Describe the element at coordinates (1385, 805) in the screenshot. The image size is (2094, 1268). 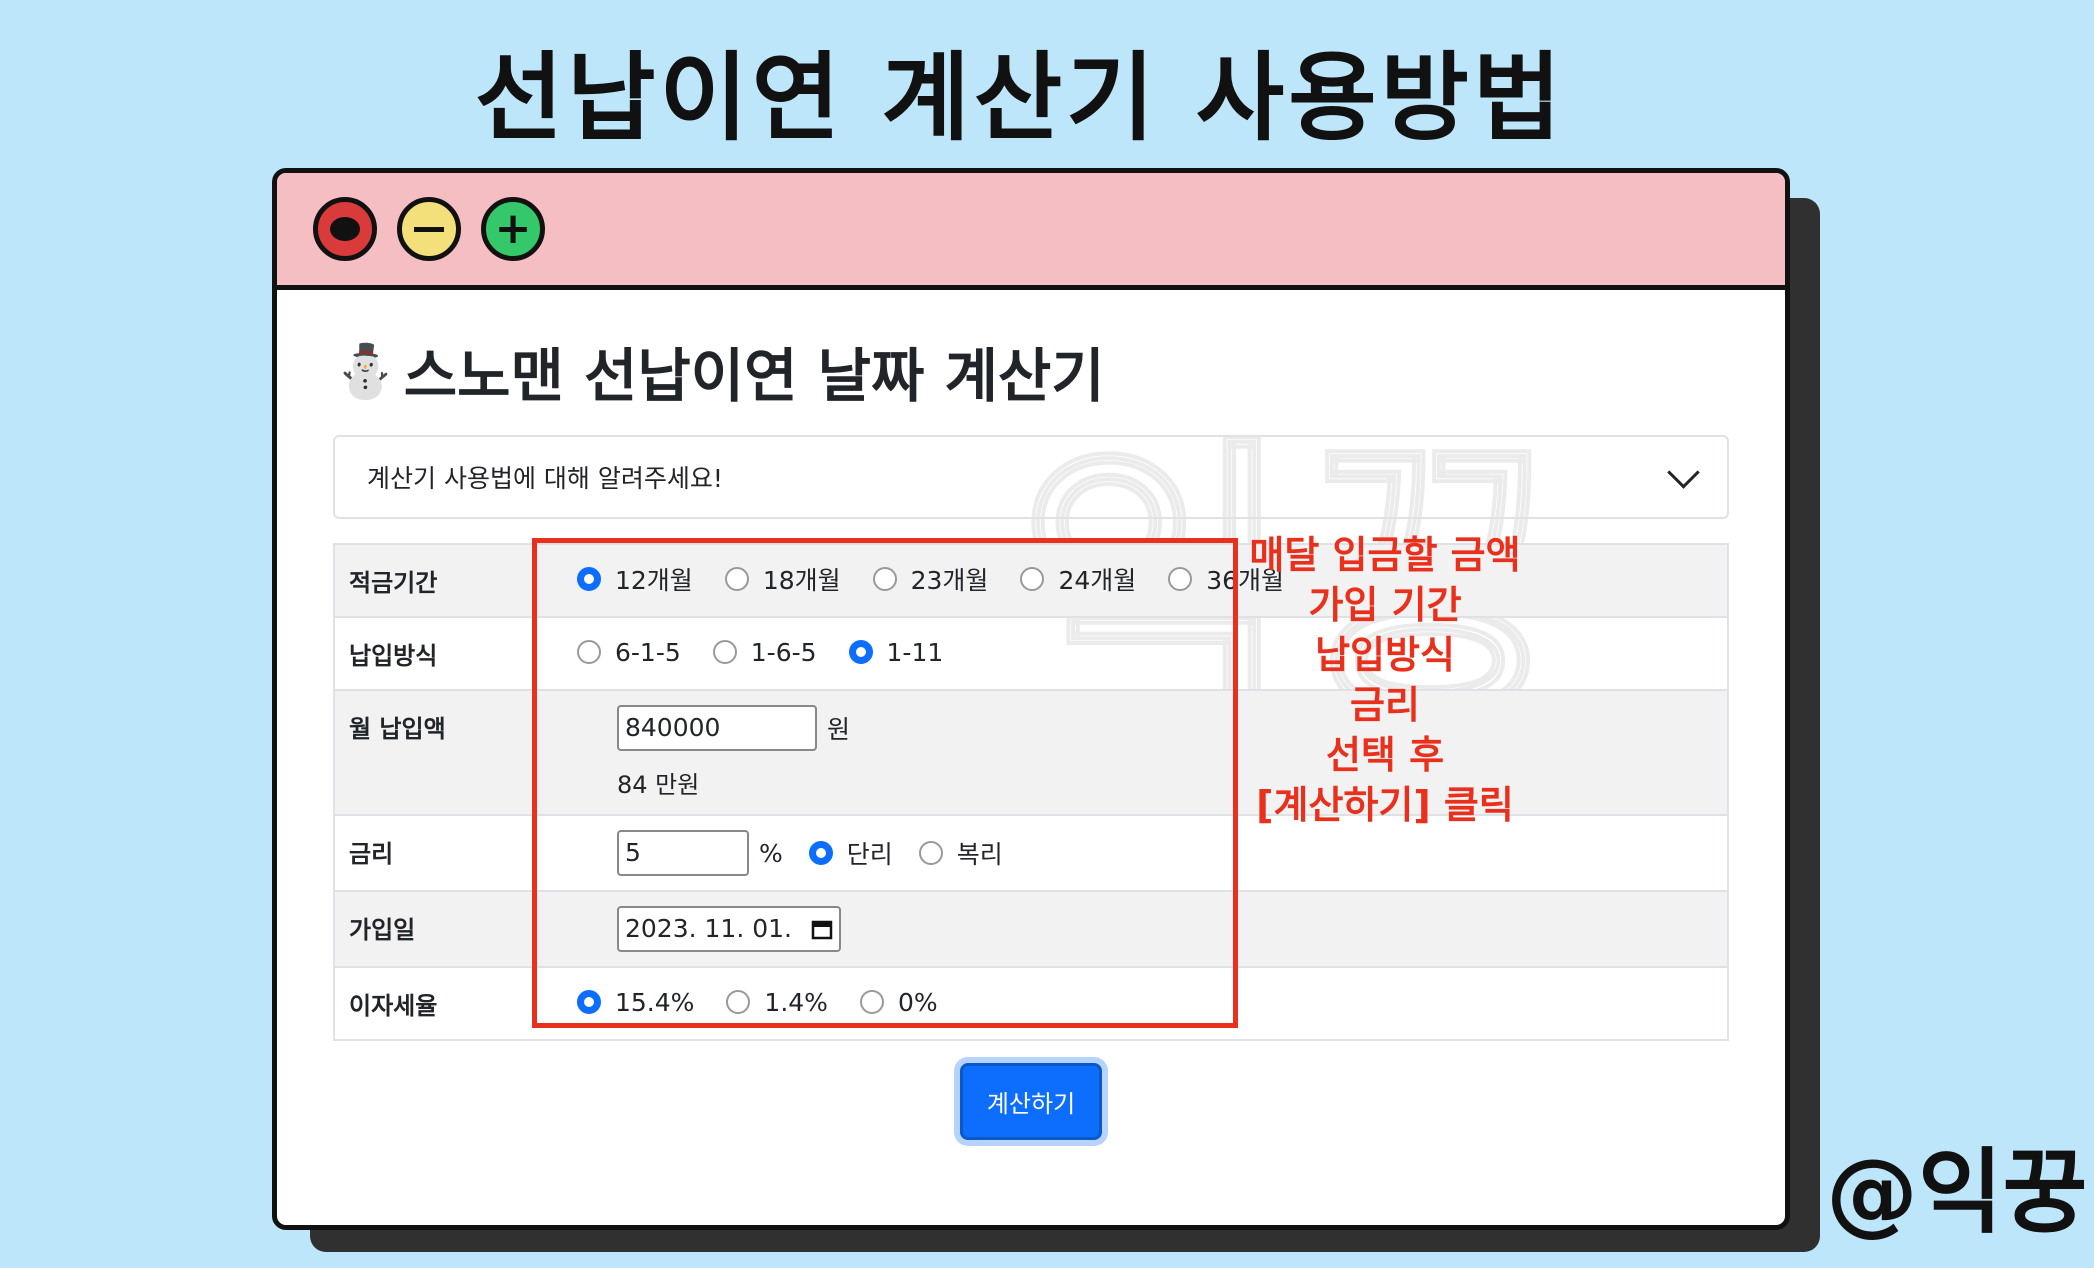
I see `annotation-line: [계산하기] 클릭` at that location.